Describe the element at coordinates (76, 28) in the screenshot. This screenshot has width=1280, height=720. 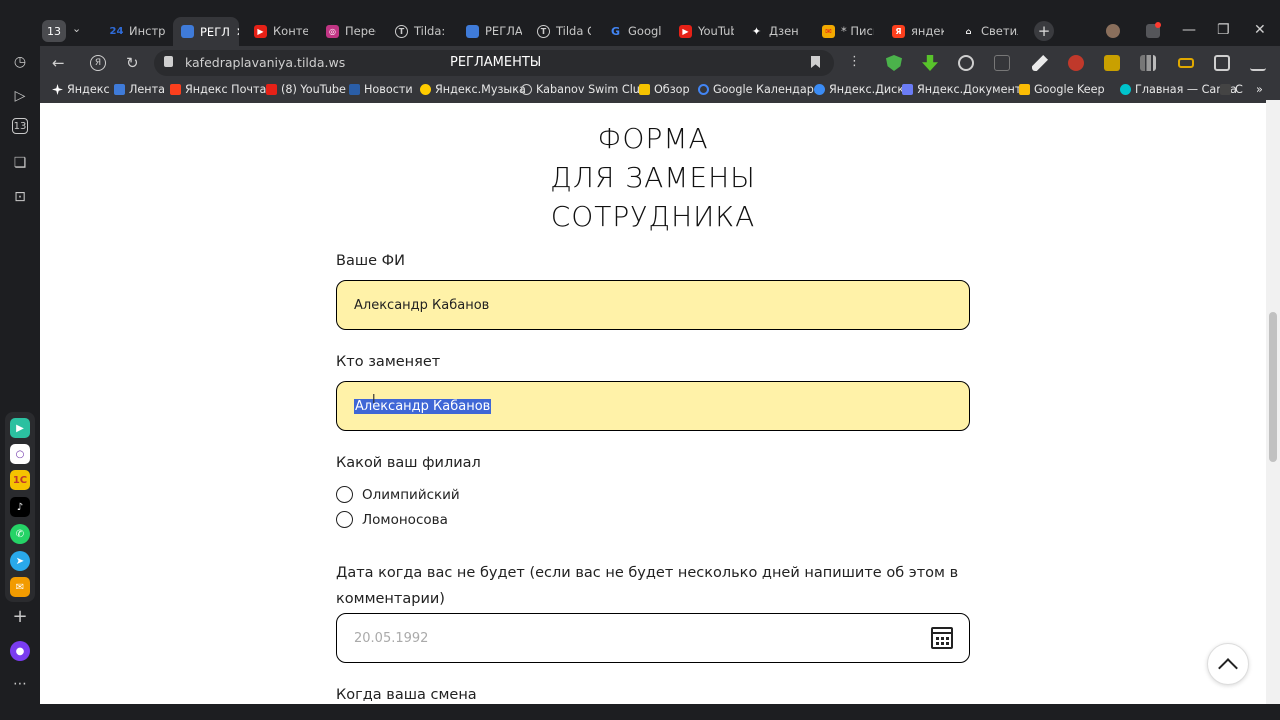
I see `tabs-dropdown-icon: ⌄` at that location.